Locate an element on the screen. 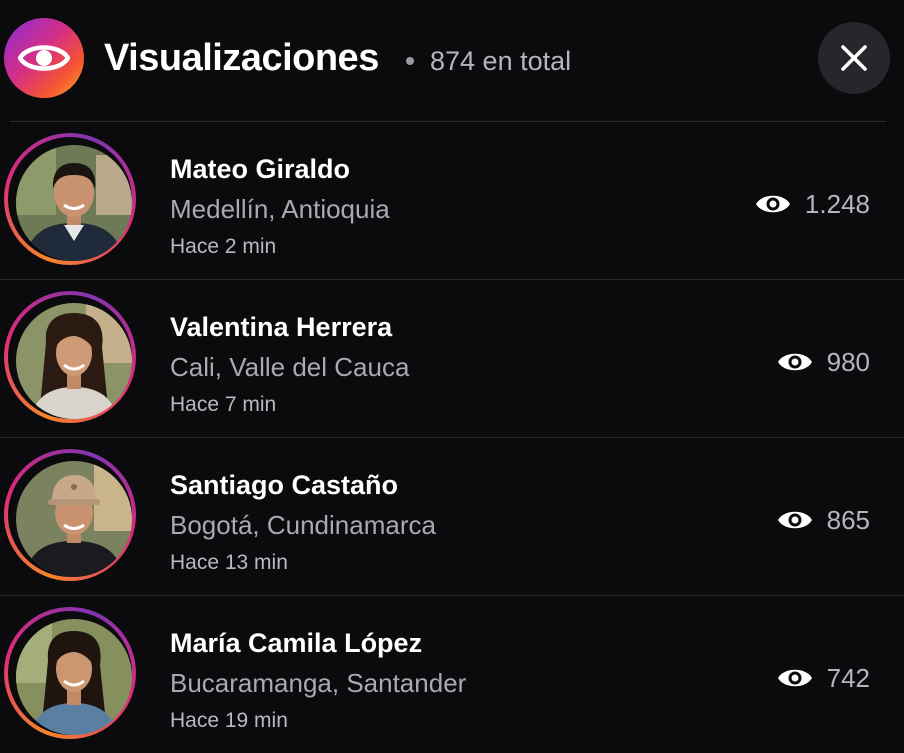 The width and height of the screenshot is (904, 753). view-count: 1.248 is located at coordinates (837, 203).